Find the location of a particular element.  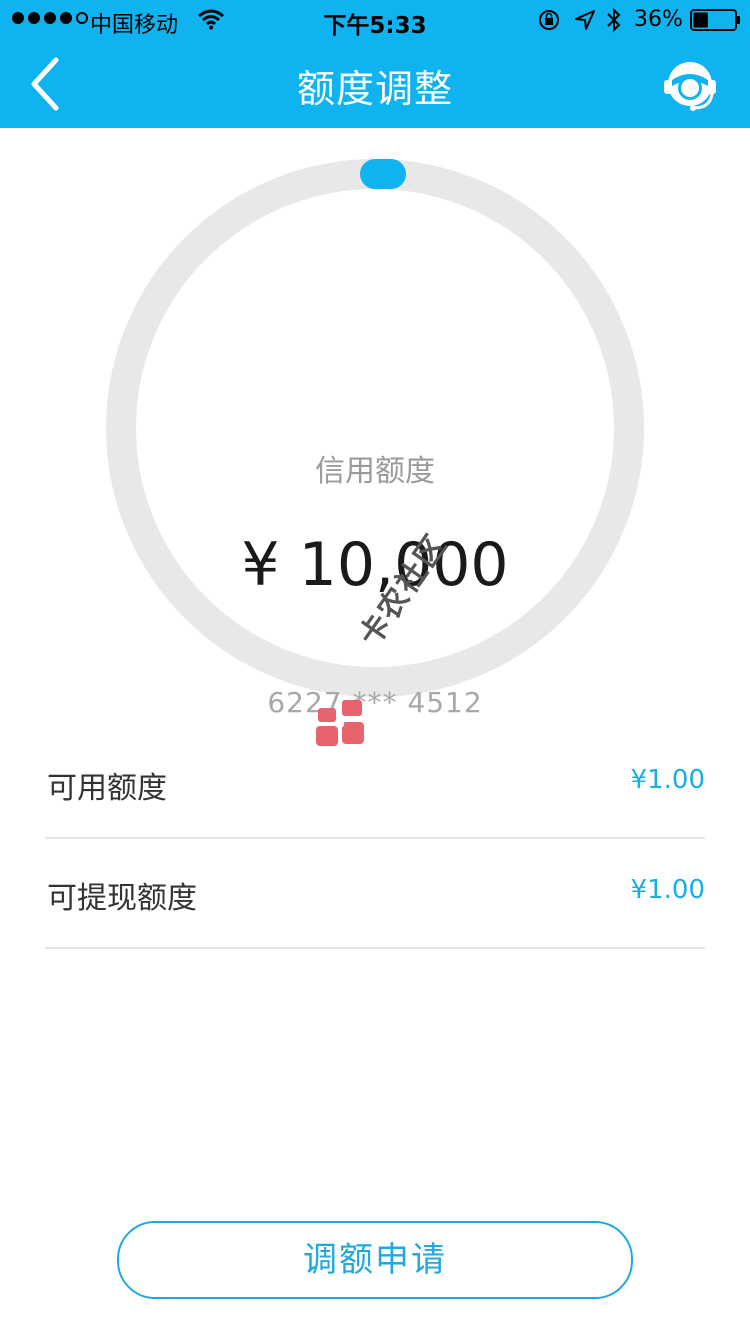

nav-bar: 额度调整 is located at coordinates (375, 84).